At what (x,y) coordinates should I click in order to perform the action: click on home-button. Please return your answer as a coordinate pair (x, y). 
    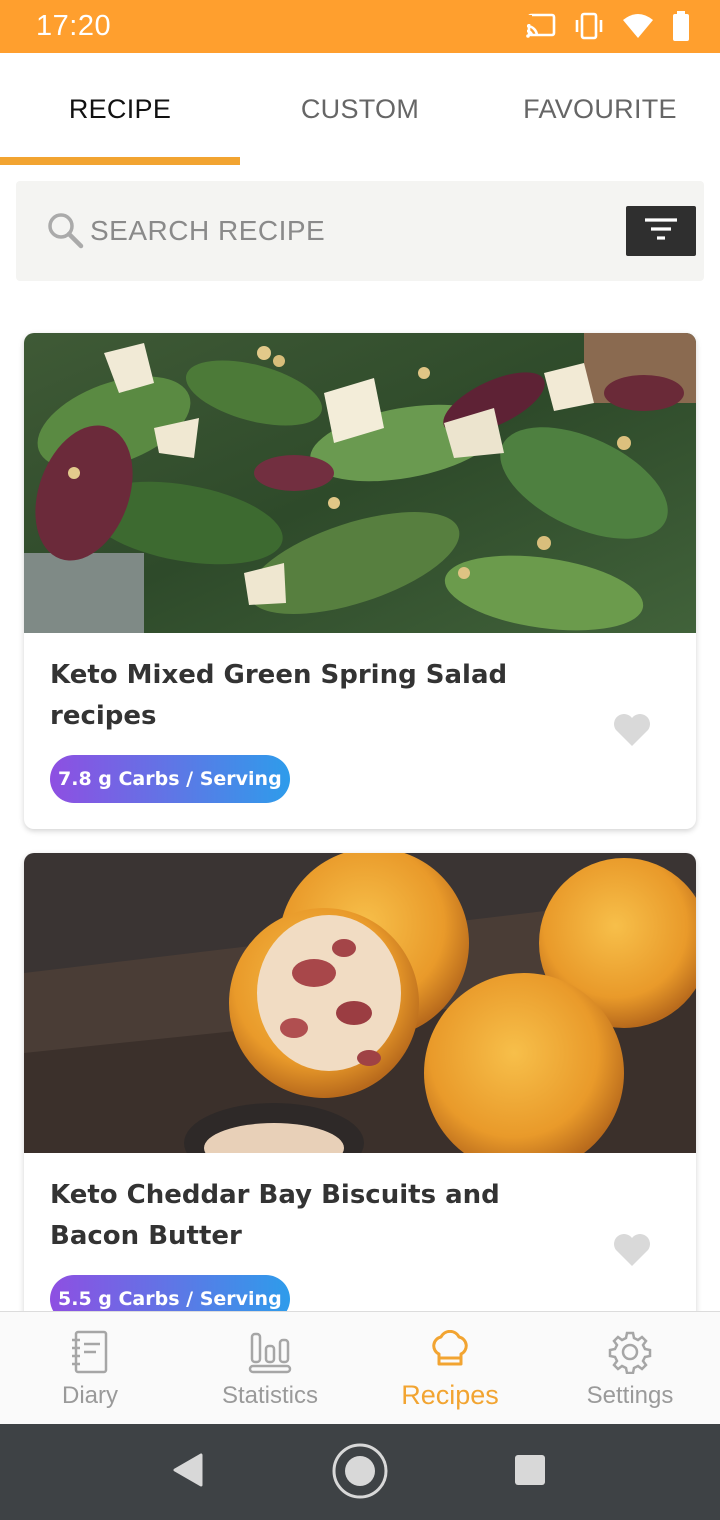
    Looking at the image, I should click on (360, 1473).